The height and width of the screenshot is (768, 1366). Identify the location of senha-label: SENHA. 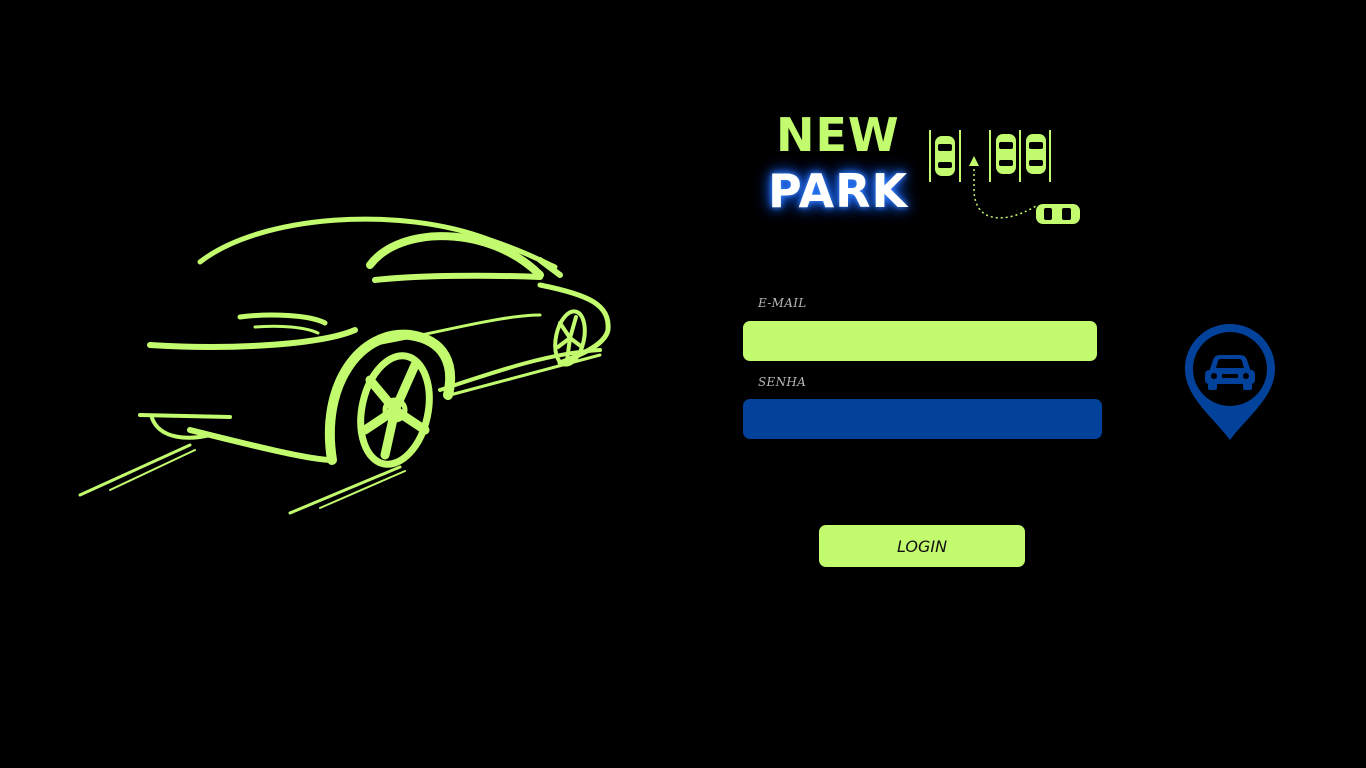
(782, 382).